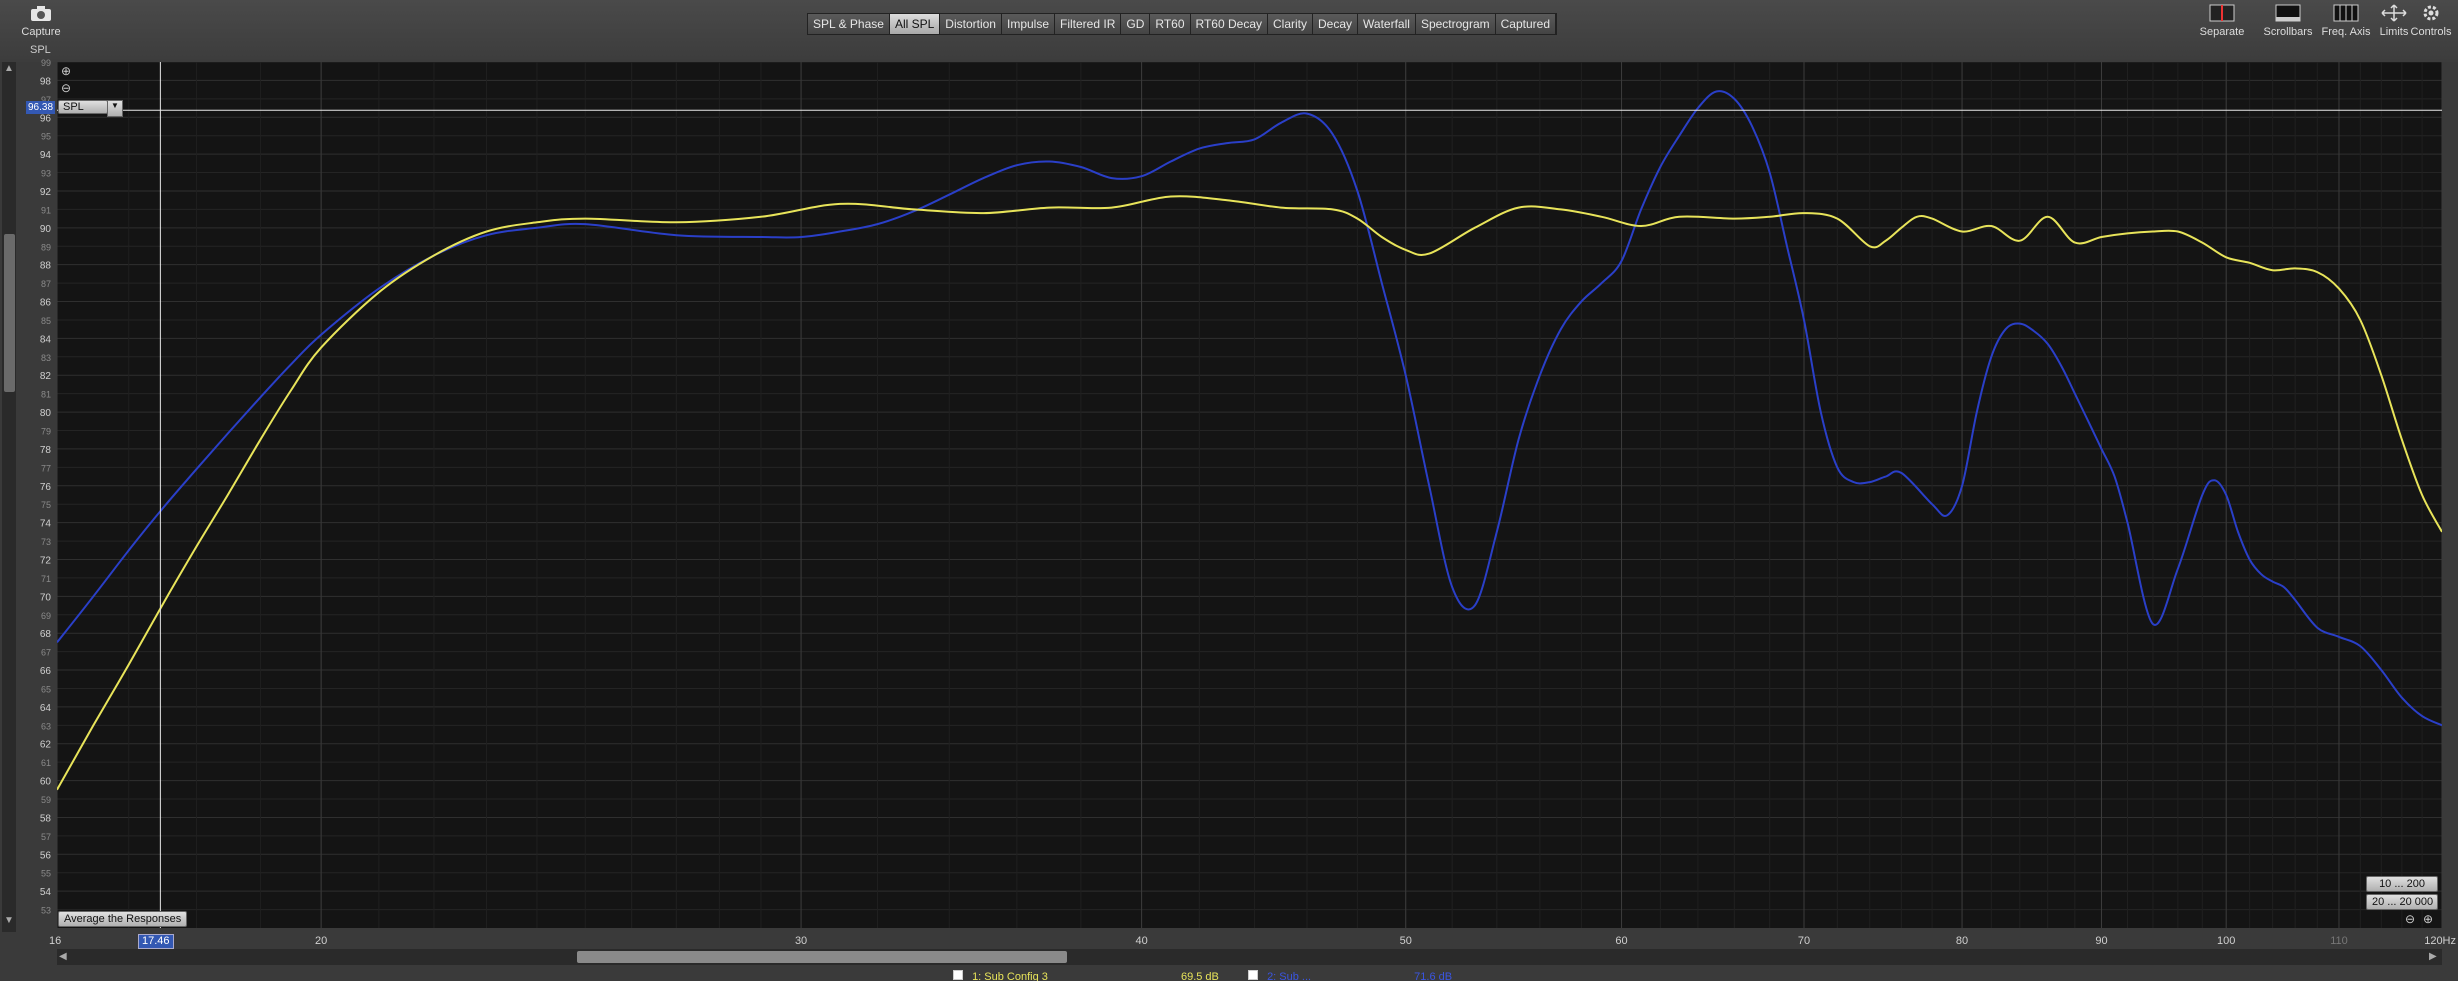 Image resolution: width=2458 pixels, height=981 pixels. I want to click on y-tick-label: 61, so click(46, 763).